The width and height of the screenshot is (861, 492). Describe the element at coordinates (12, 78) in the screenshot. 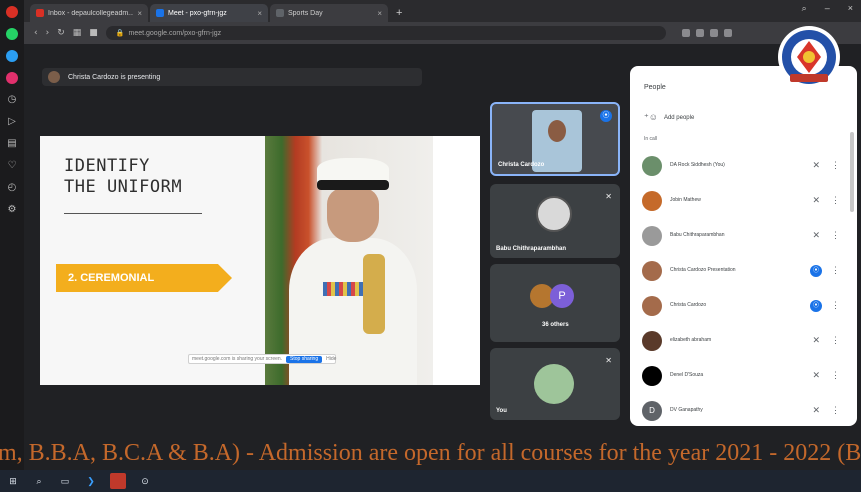

I see `instagram-icon` at that location.